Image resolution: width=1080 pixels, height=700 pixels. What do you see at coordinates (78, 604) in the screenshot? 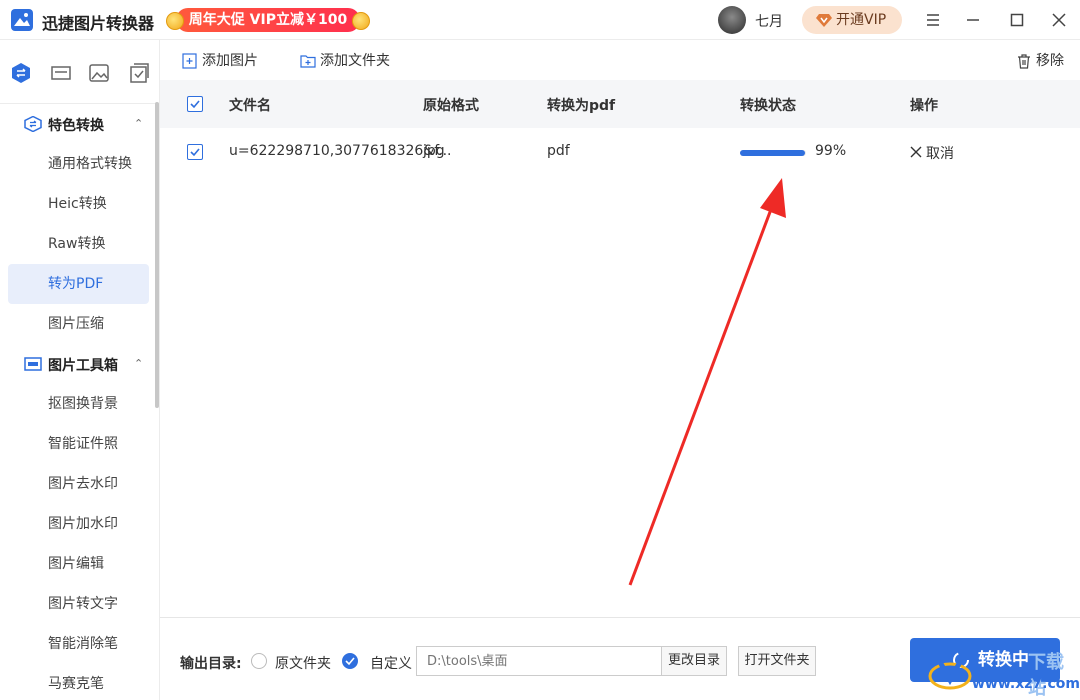
I see `sidebar-item-ocr: 图片转文字` at bounding box center [78, 604].